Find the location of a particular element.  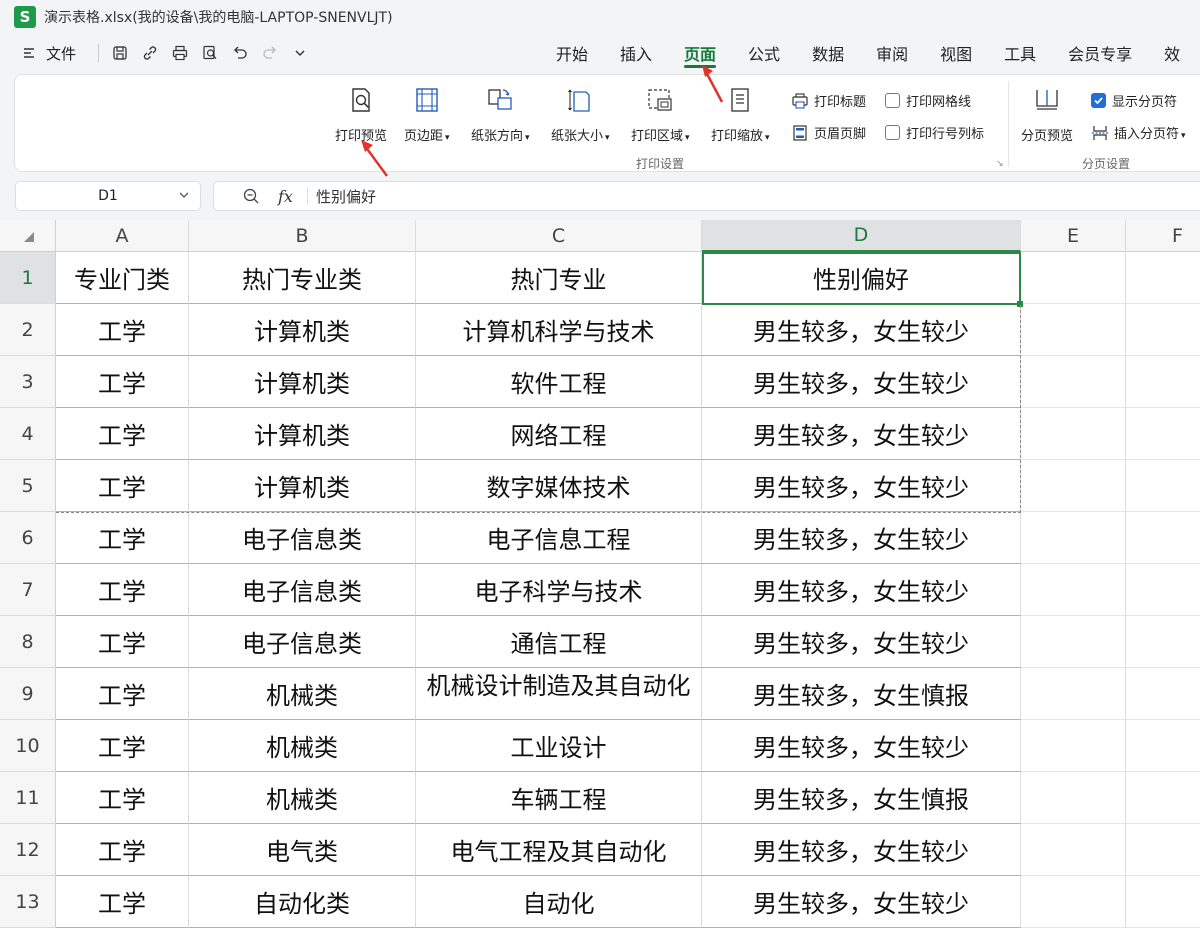

cell-c10: 工业设计 is located at coordinates (559, 746).